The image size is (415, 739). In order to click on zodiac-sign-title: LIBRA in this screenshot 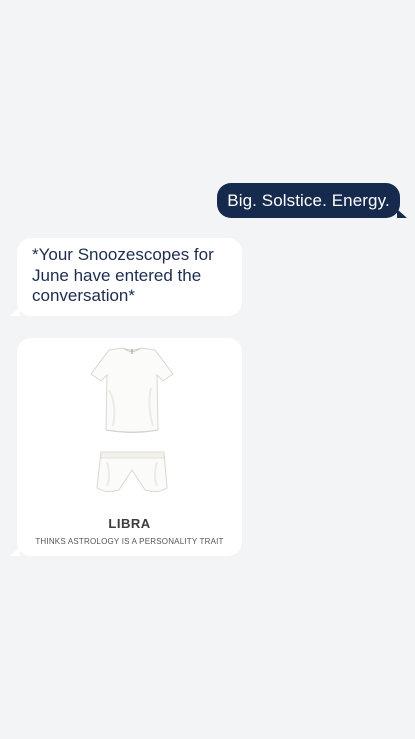, I will do `click(129, 523)`.